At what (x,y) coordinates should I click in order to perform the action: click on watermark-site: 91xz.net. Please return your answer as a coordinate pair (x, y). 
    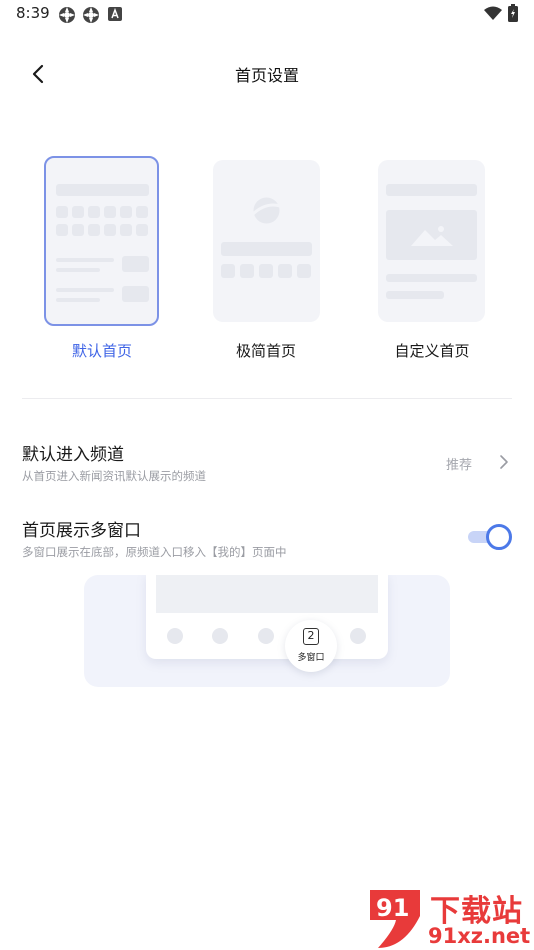
    Looking at the image, I should click on (479, 936).